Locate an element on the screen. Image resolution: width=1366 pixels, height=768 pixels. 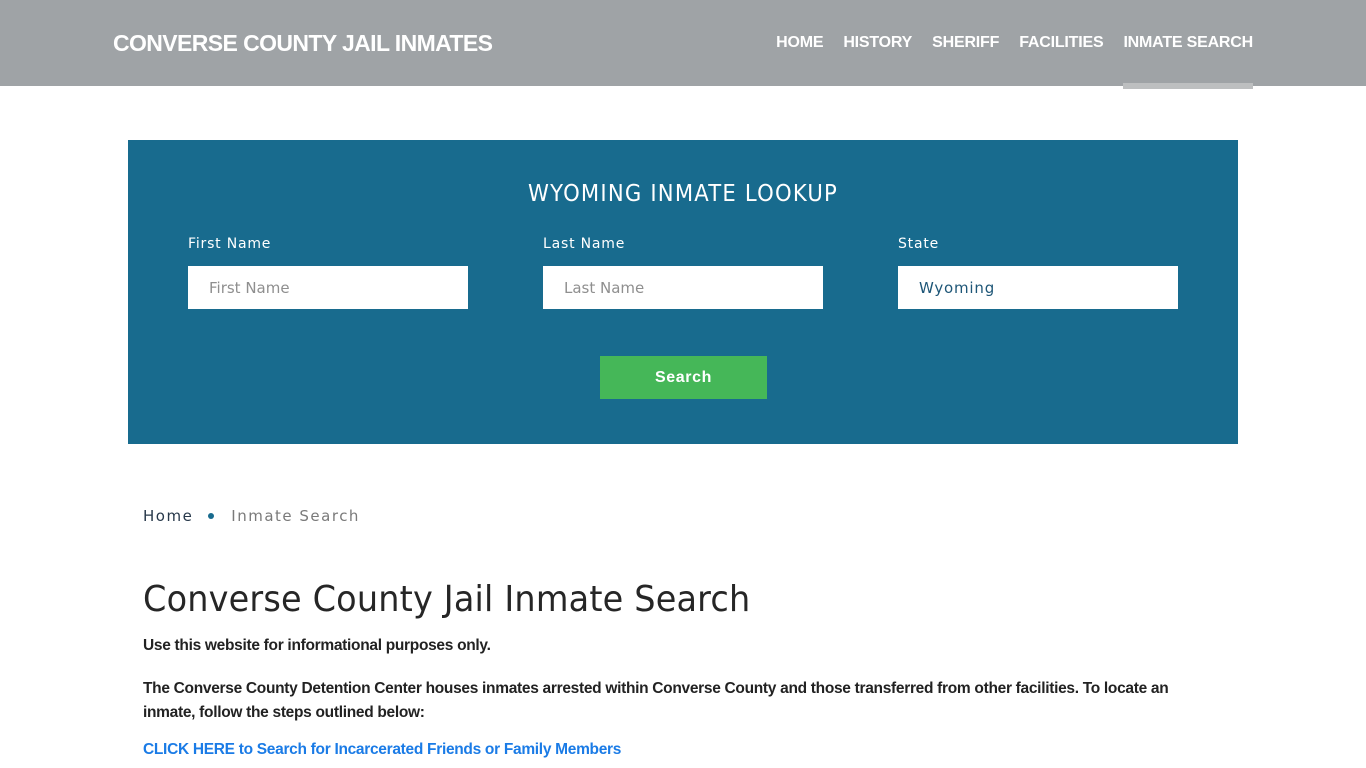
breadcrumb: Home Inmate Search is located at coordinates (251, 516).